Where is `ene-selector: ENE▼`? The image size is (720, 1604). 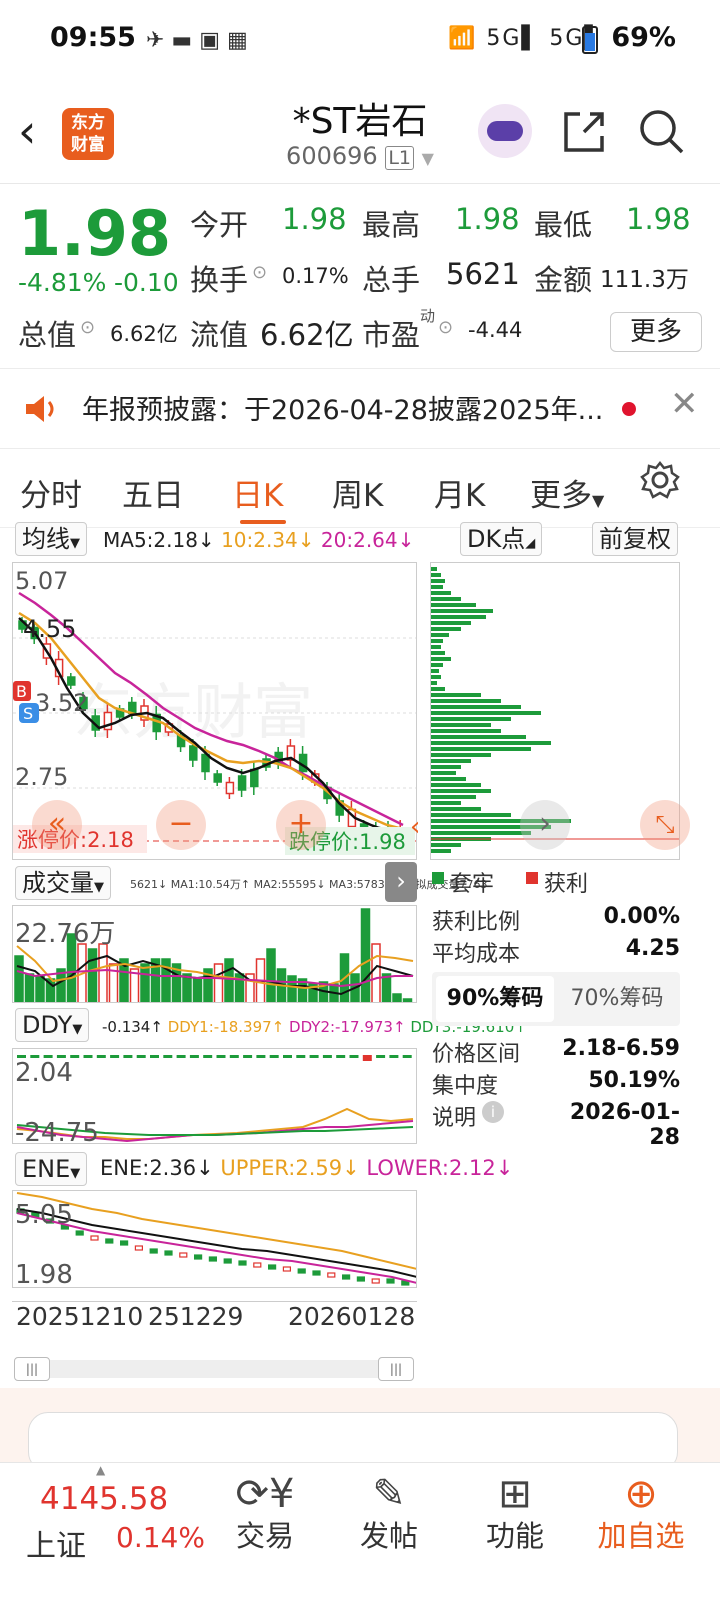
ene-selector: ENE▼ is located at coordinates (51, 1169).